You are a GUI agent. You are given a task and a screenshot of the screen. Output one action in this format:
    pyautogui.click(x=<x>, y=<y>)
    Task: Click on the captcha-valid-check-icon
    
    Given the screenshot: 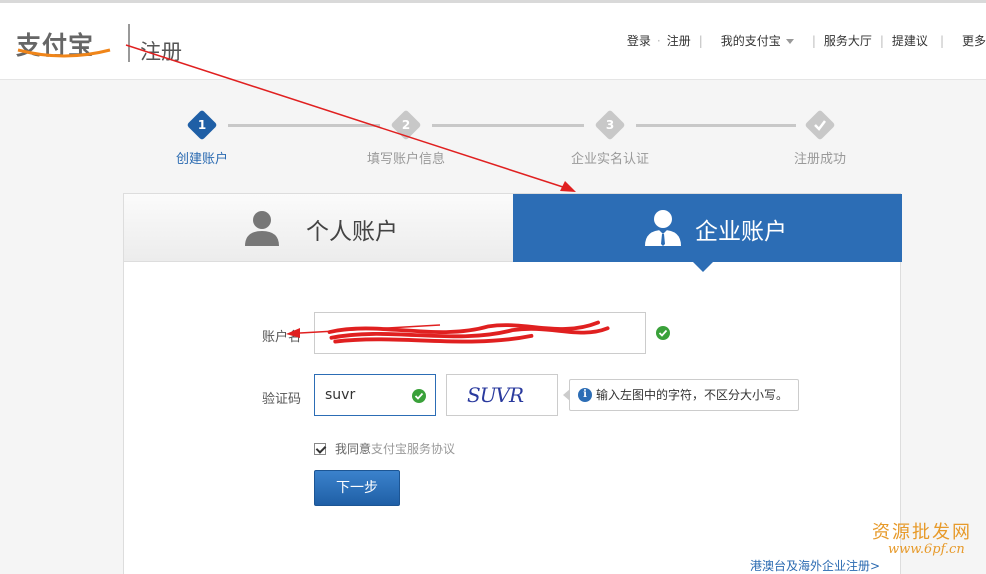 What is the action you would take?
    pyautogui.click(x=419, y=396)
    